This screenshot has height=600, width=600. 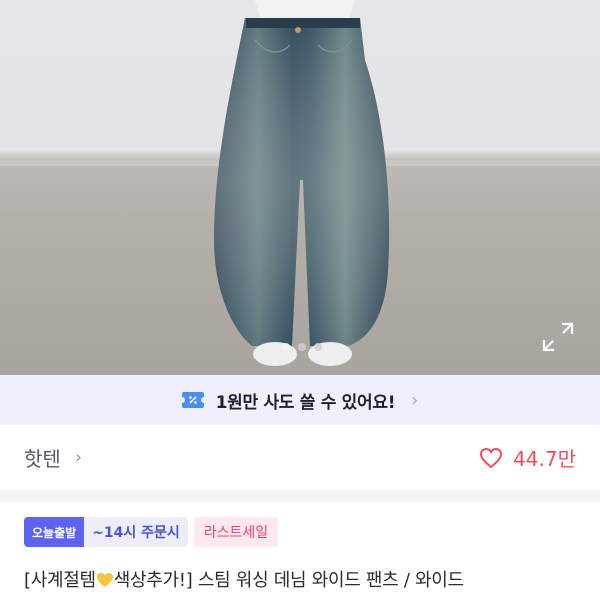 What do you see at coordinates (236, 532) in the screenshot?
I see `sale-badge: 라스트세일` at bounding box center [236, 532].